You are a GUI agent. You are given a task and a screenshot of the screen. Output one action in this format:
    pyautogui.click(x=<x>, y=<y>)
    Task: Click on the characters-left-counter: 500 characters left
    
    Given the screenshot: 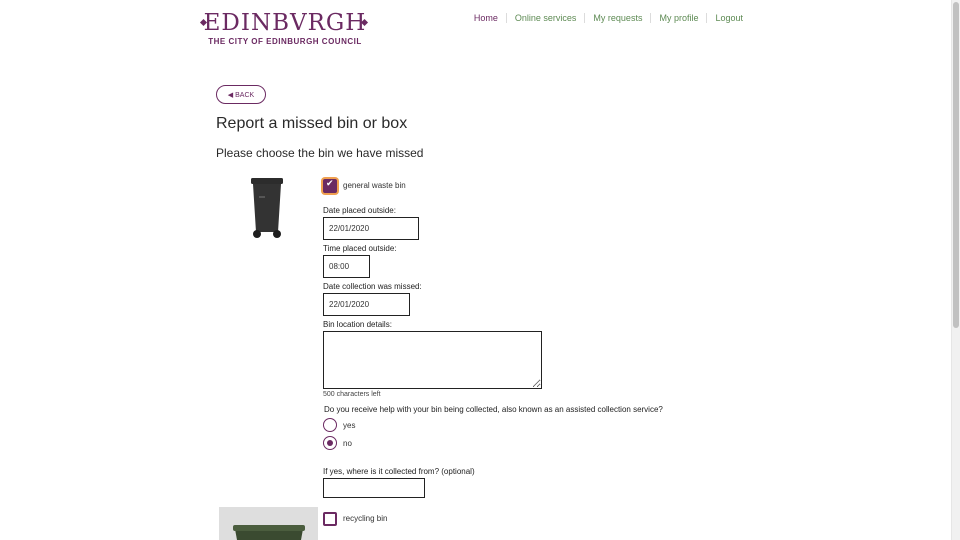 What is the action you would take?
    pyautogui.click(x=352, y=394)
    